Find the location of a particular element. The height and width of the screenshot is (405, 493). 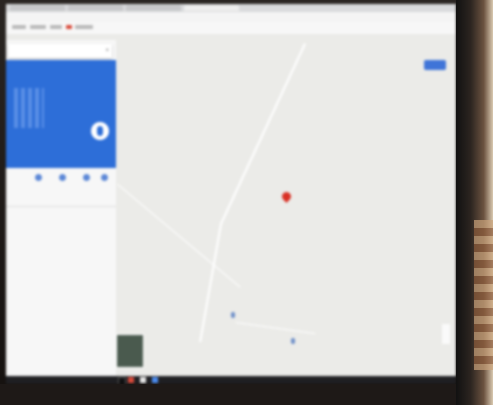

monitor-bezel is located at coordinates (246, 394).